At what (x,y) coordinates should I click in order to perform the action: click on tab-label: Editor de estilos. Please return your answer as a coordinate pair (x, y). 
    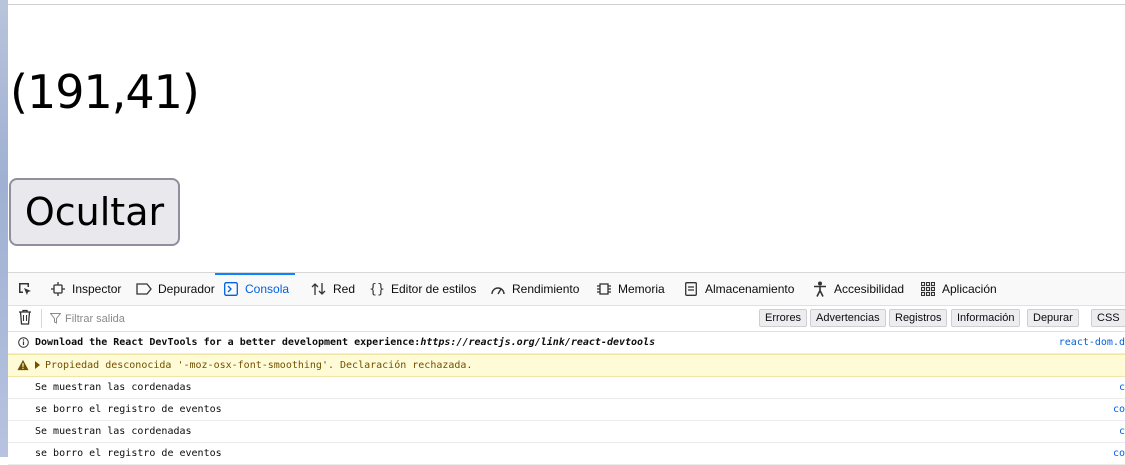
    Looking at the image, I should click on (434, 289).